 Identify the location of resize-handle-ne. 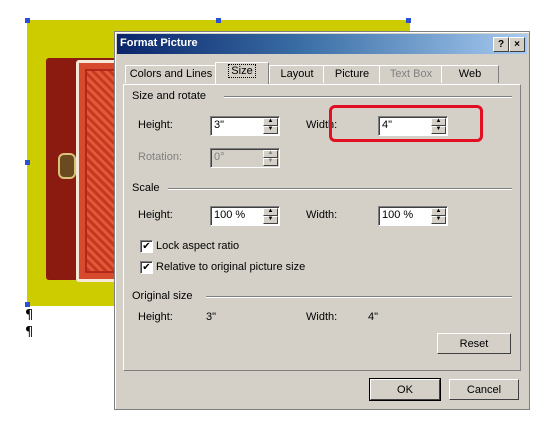
(408, 20).